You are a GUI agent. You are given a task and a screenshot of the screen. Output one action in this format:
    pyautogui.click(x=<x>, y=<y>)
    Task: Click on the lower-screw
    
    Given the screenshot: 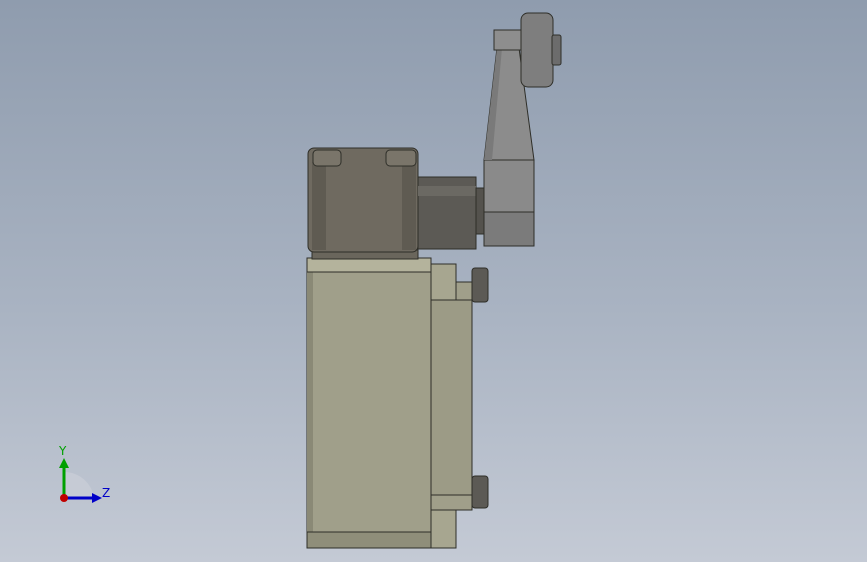 What is the action you would take?
    pyautogui.click(x=480, y=492)
    